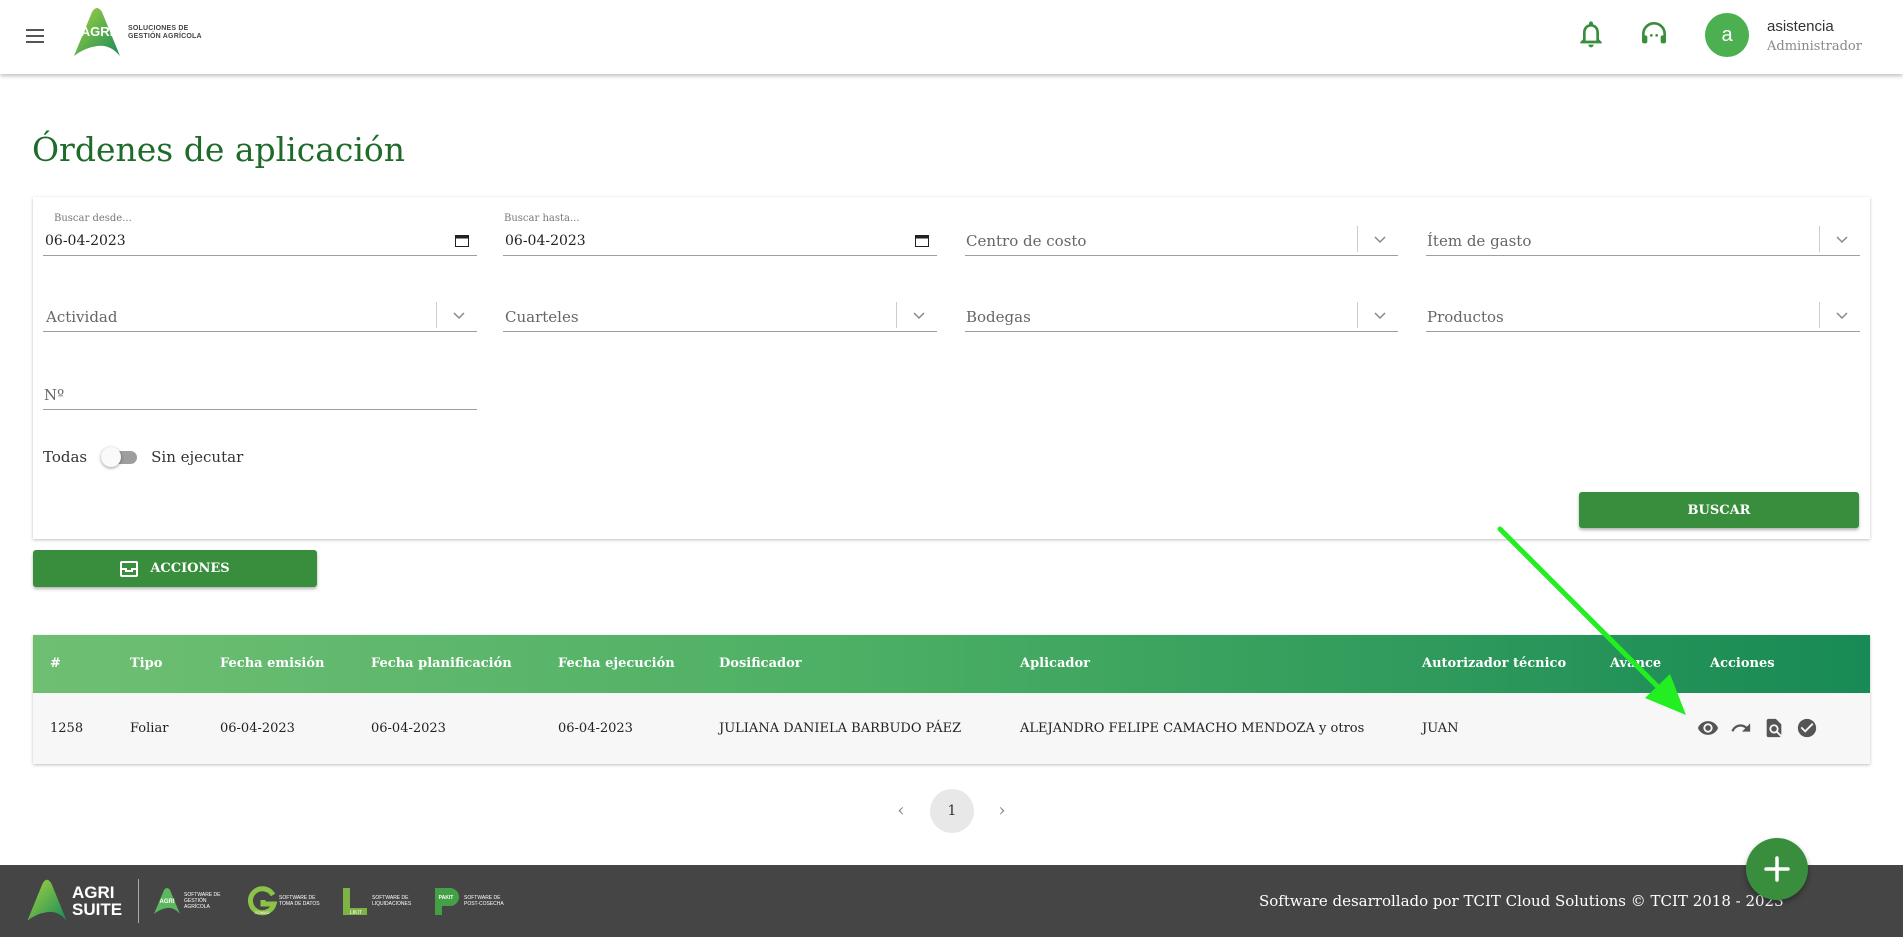 Image resolution: width=1903 pixels, height=937 pixels. What do you see at coordinates (260, 234) in the screenshot?
I see `date-from-field: Buscar desde... 06-04-2023` at bounding box center [260, 234].